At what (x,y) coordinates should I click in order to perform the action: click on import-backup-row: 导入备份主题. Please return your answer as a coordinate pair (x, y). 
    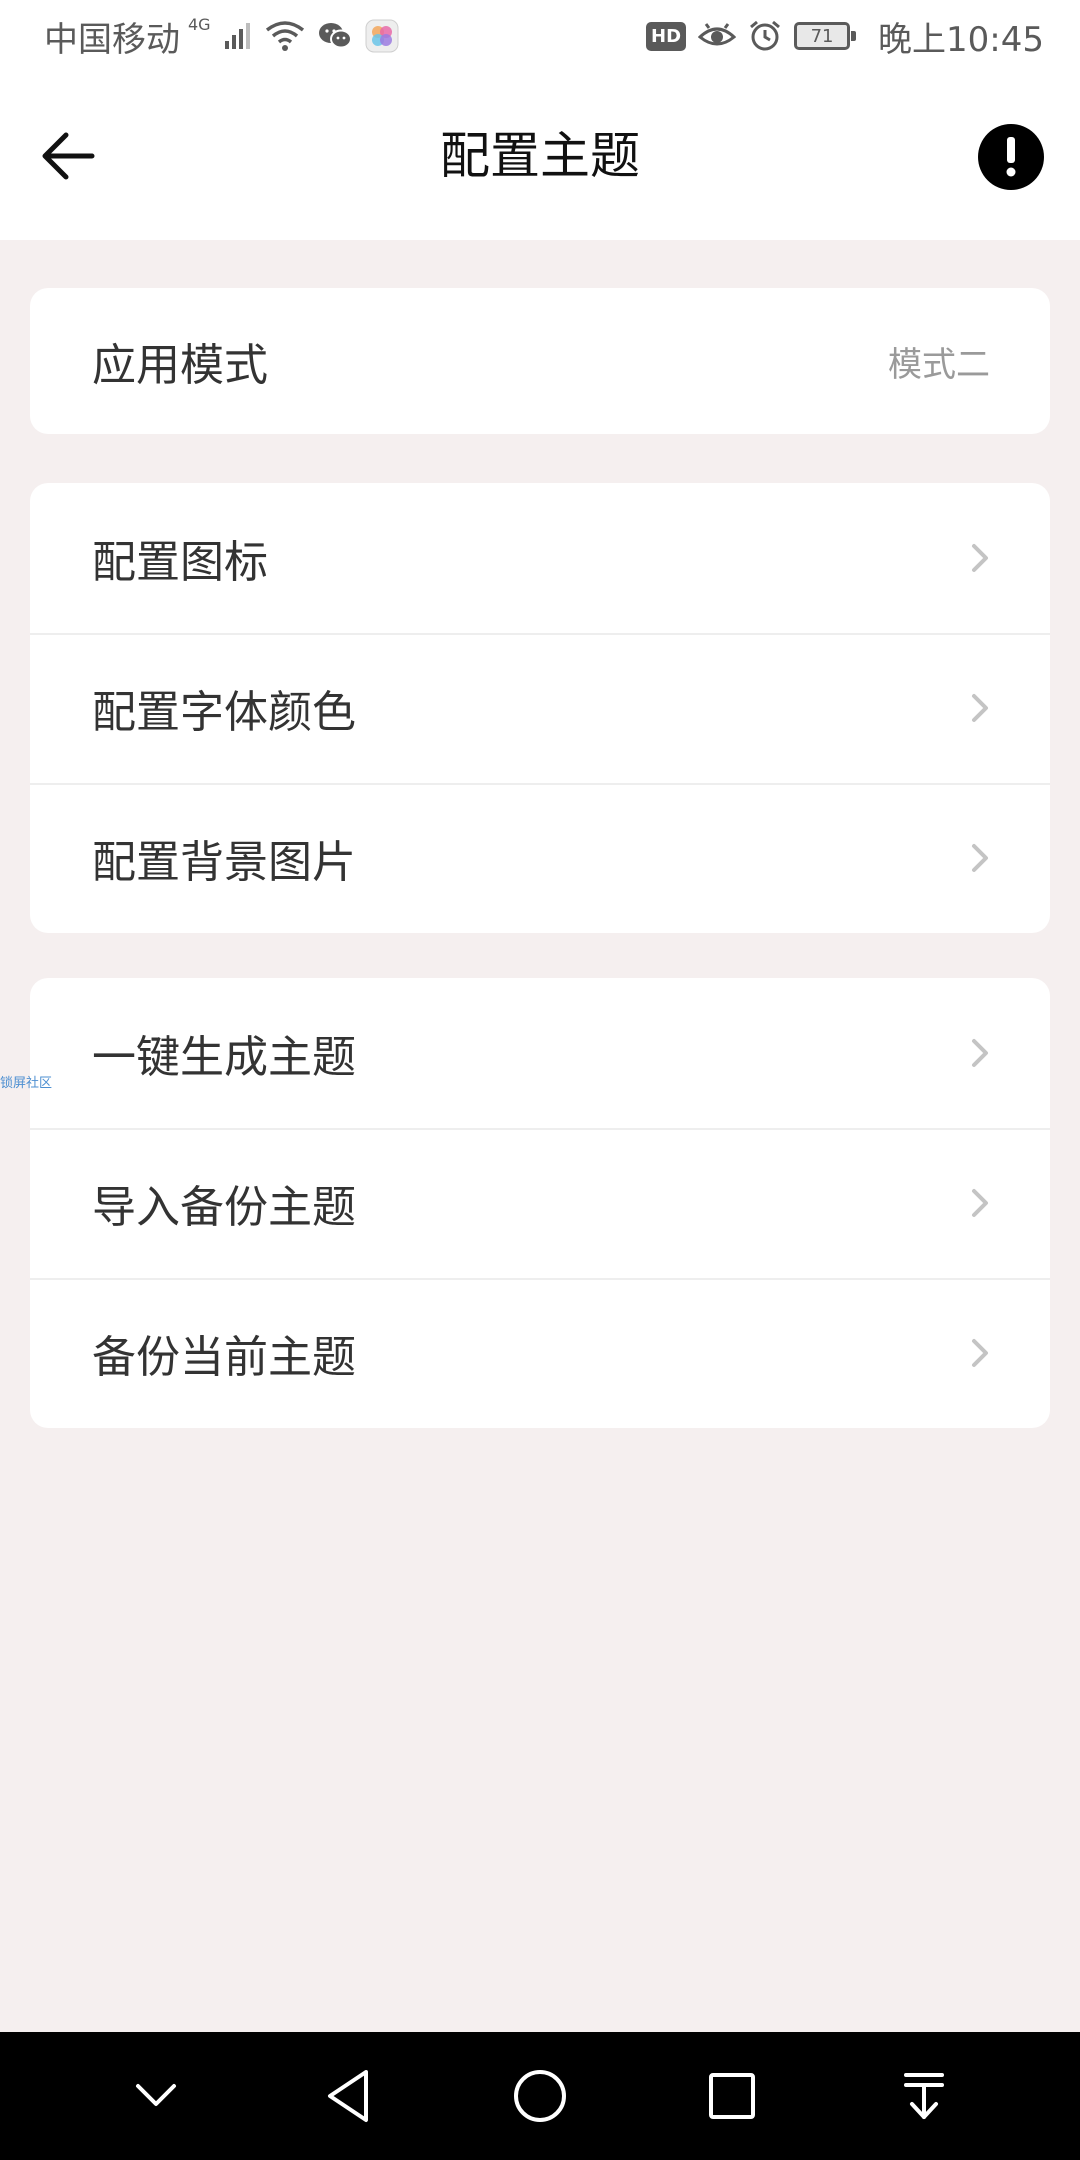
    Looking at the image, I should click on (540, 1203).